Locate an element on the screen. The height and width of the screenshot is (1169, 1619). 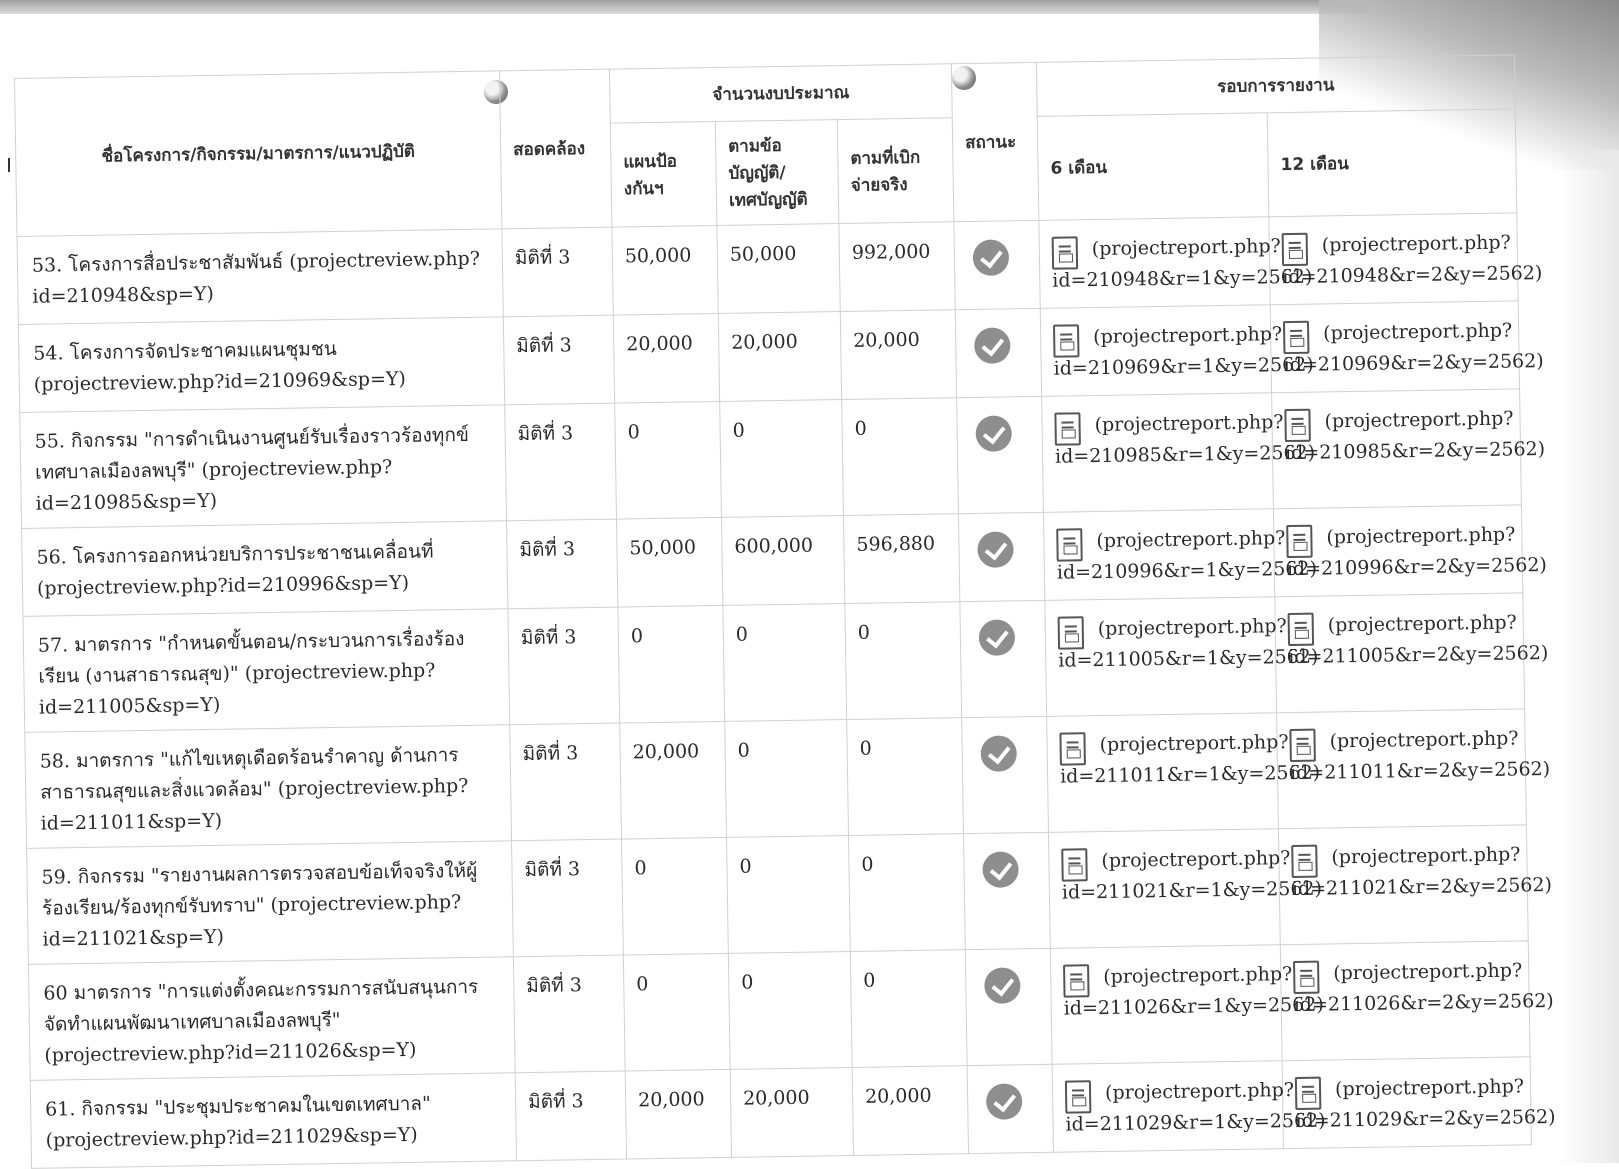
report-6-months-link: (projectreport.php? id=210996&r=1&y=2562) is located at coordinates (1186, 555).